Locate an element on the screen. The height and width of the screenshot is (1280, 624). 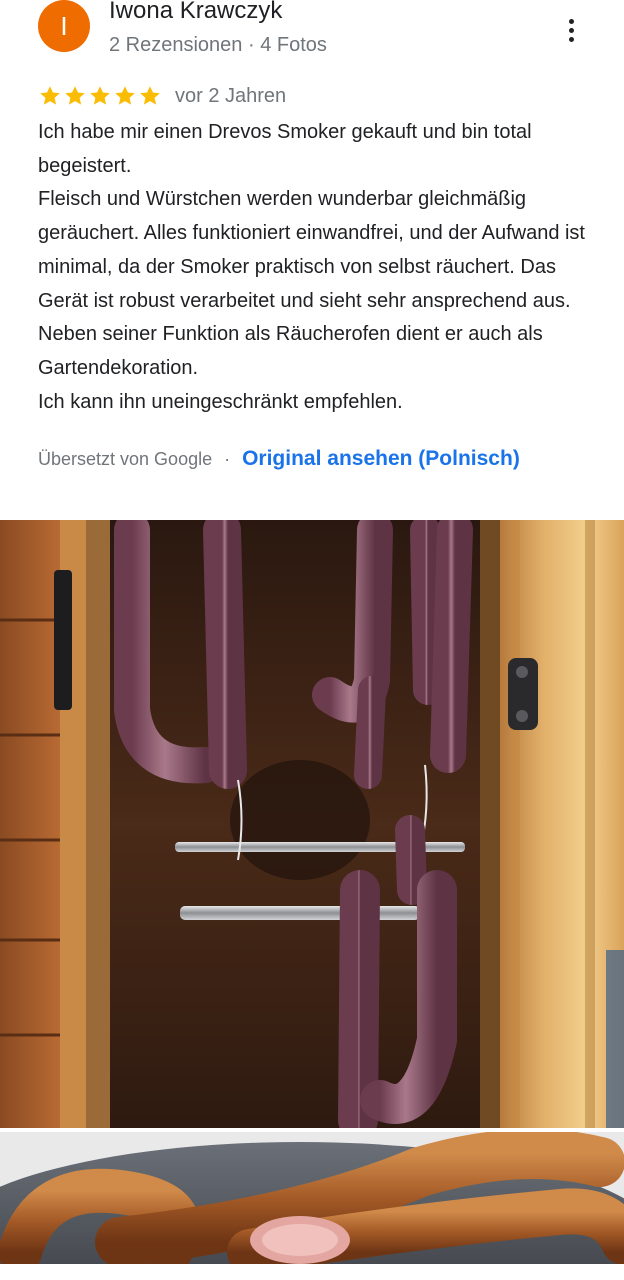
review-paragraph: Ich kann ihn uneingeschränkt empfehlen. is located at coordinates (220, 401).